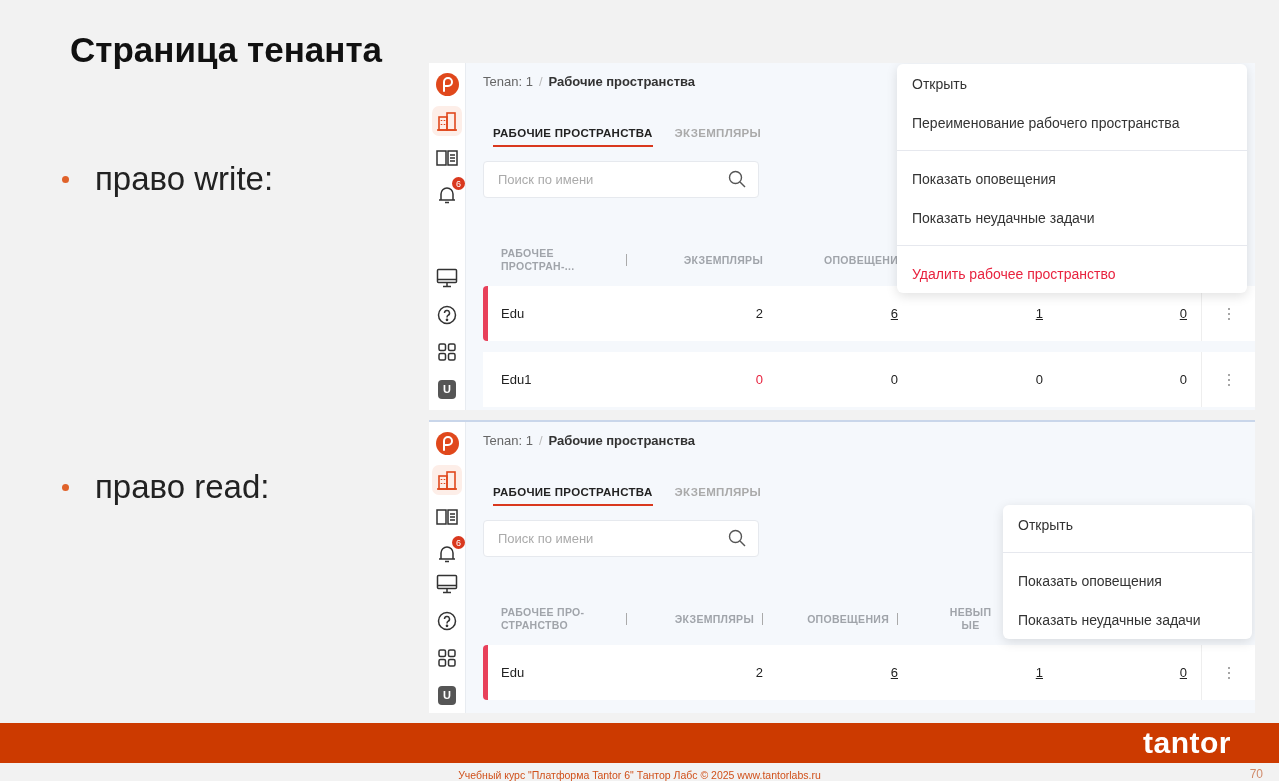 The image size is (1279, 781). Describe the element at coordinates (226, 50) in the screenshot. I see `slide-title: Страница тенанта` at that location.